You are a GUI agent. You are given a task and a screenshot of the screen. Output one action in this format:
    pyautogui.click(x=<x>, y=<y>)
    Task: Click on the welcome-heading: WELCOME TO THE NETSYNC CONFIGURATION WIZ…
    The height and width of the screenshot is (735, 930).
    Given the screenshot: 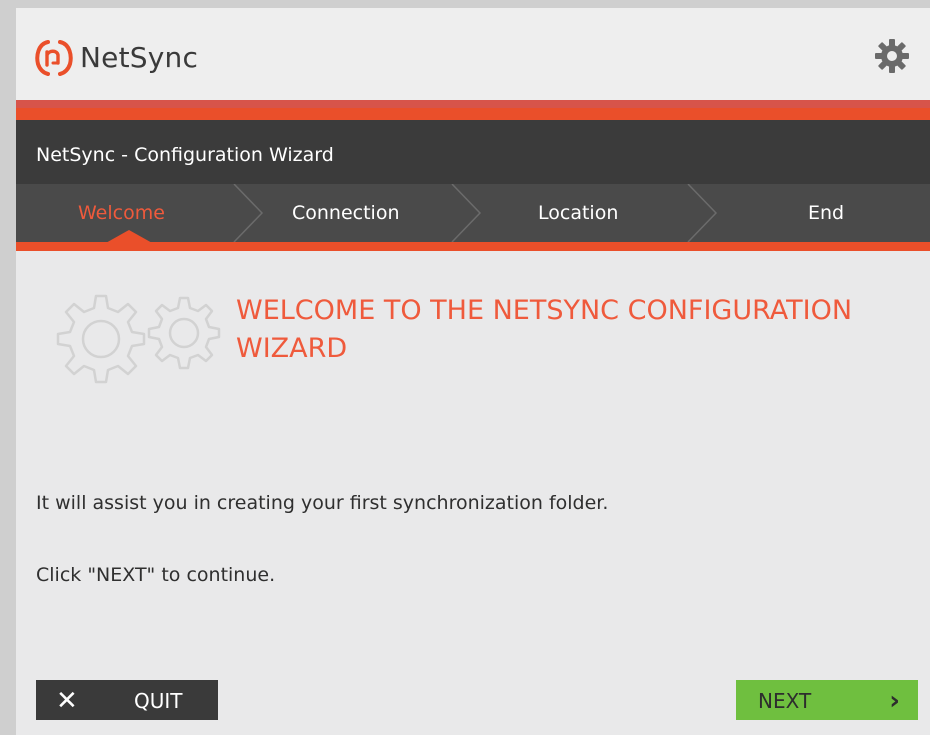 What is the action you would take?
    pyautogui.click(x=544, y=329)
    